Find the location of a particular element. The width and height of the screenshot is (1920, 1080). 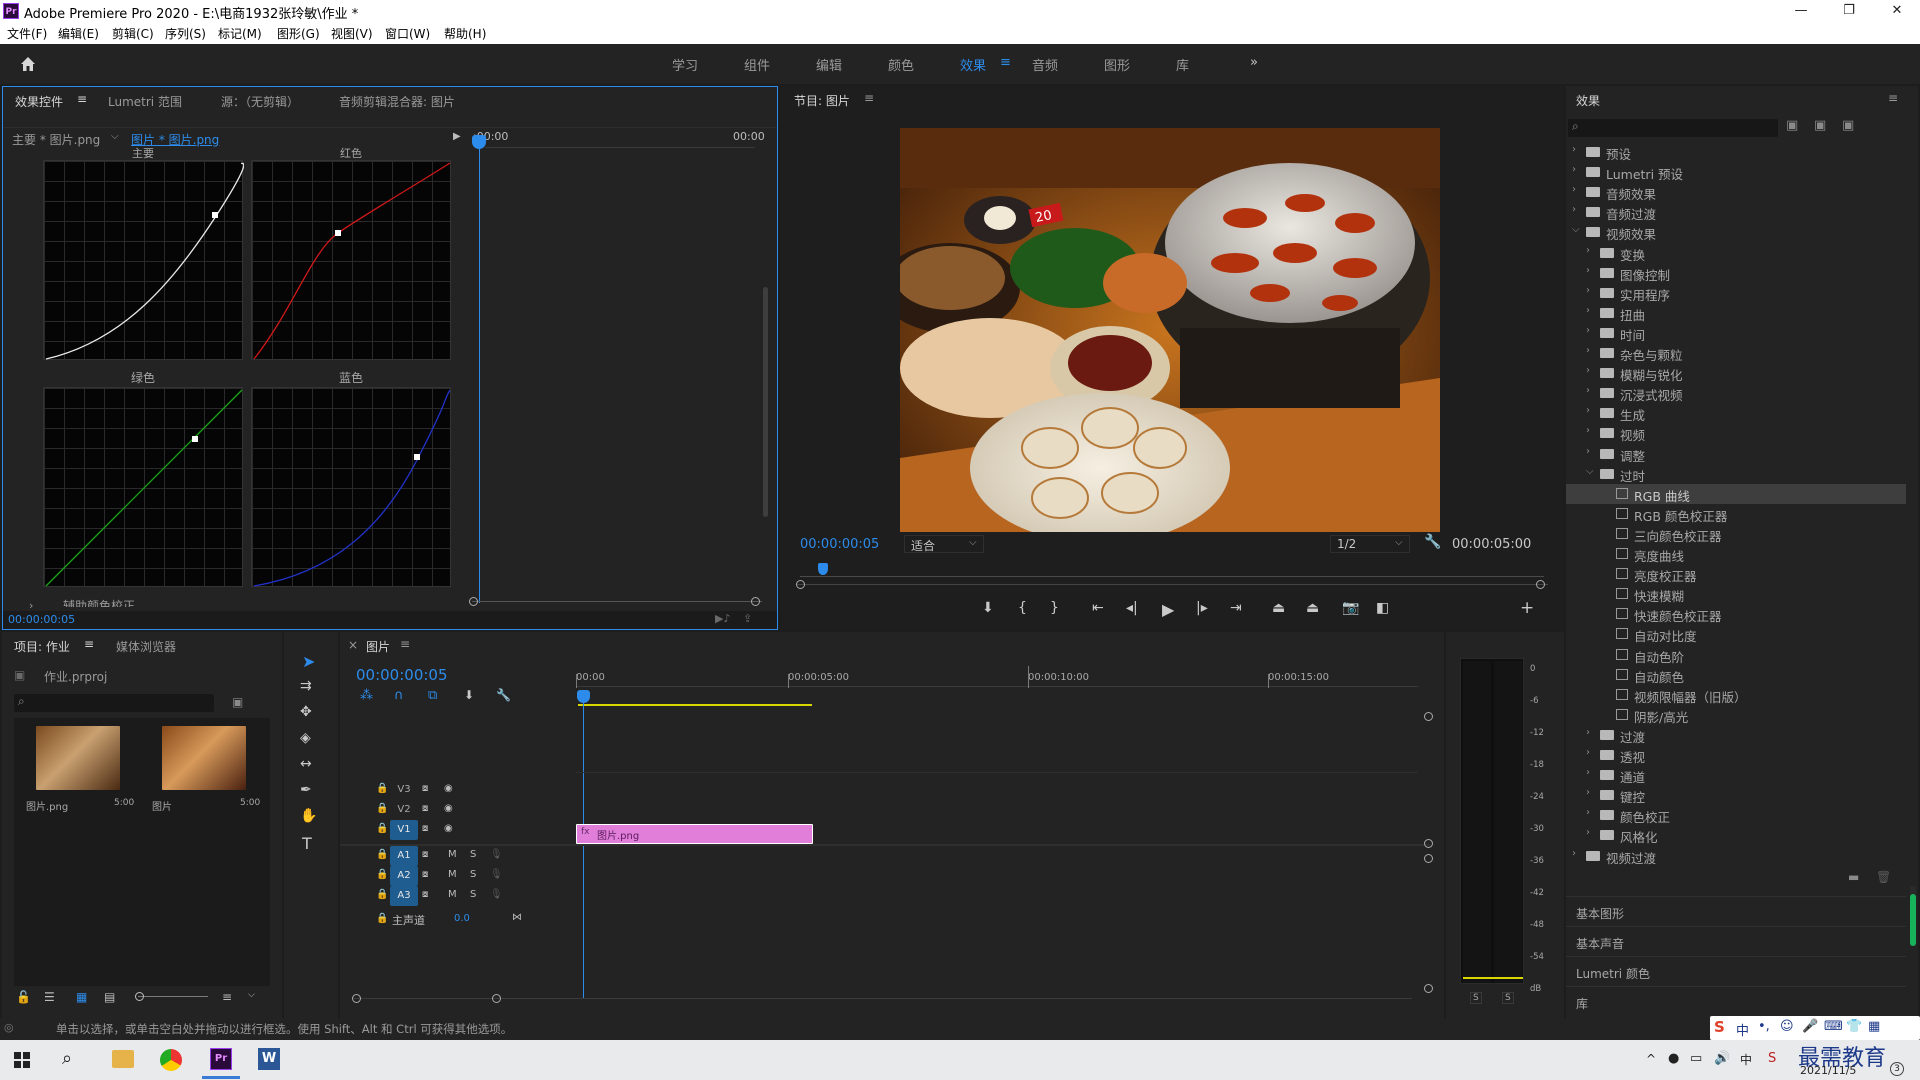

tab-media-browser: 媒体浏览器 is located at coordinates (146, 646).